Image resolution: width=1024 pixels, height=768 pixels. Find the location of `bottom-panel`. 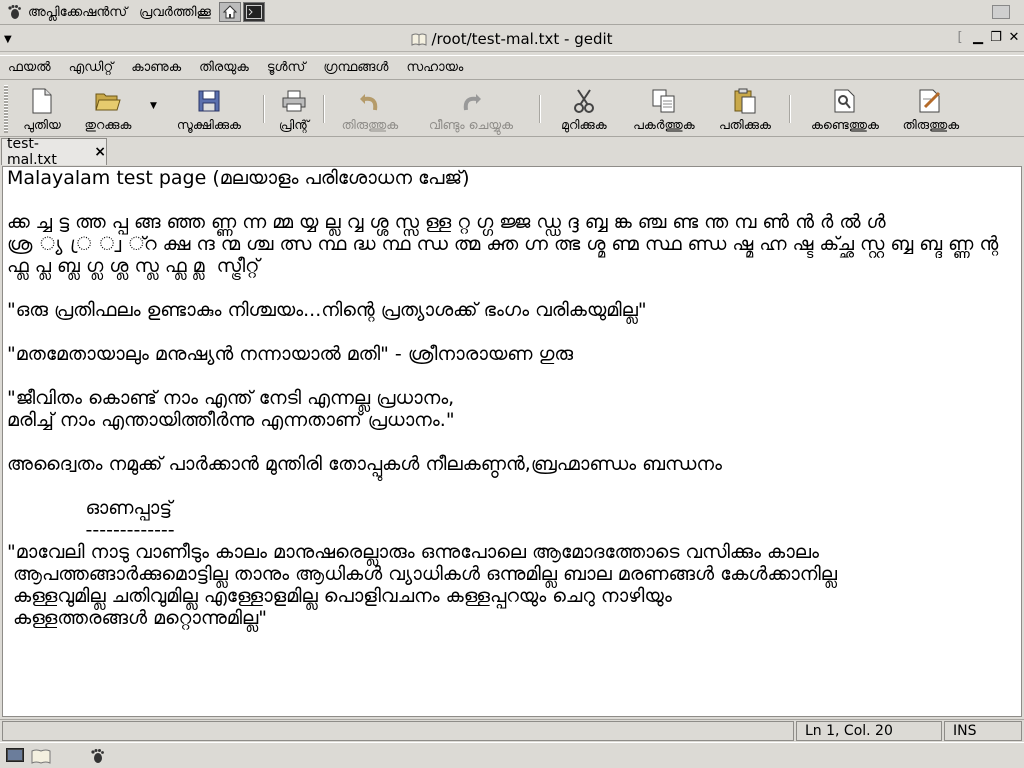

bottom-panel is located at coordinates (512, 755).